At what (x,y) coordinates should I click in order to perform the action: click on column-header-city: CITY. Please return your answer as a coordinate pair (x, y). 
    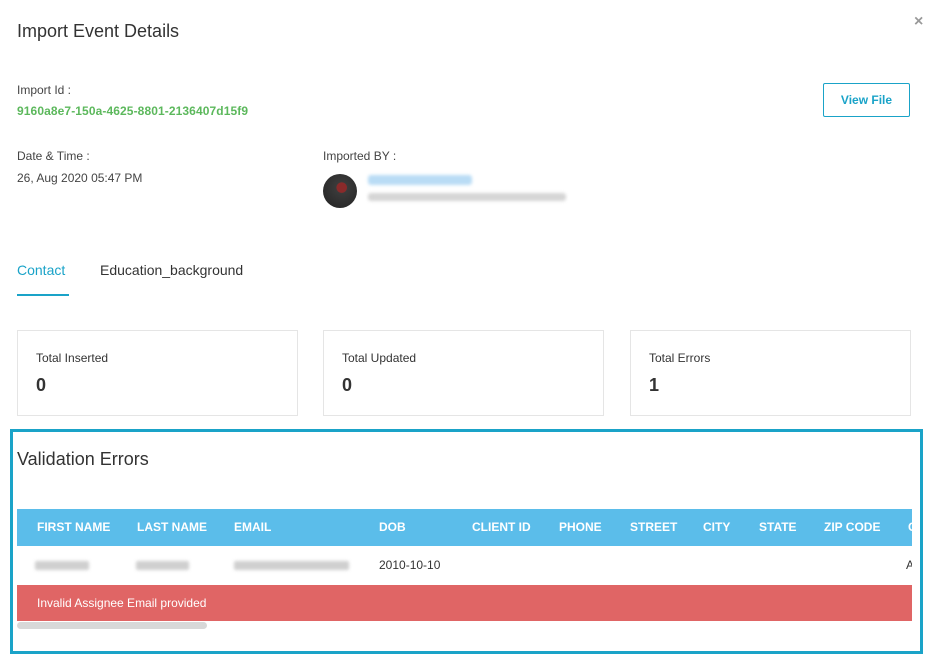
    Looking at the image, I should click on (716, 527).